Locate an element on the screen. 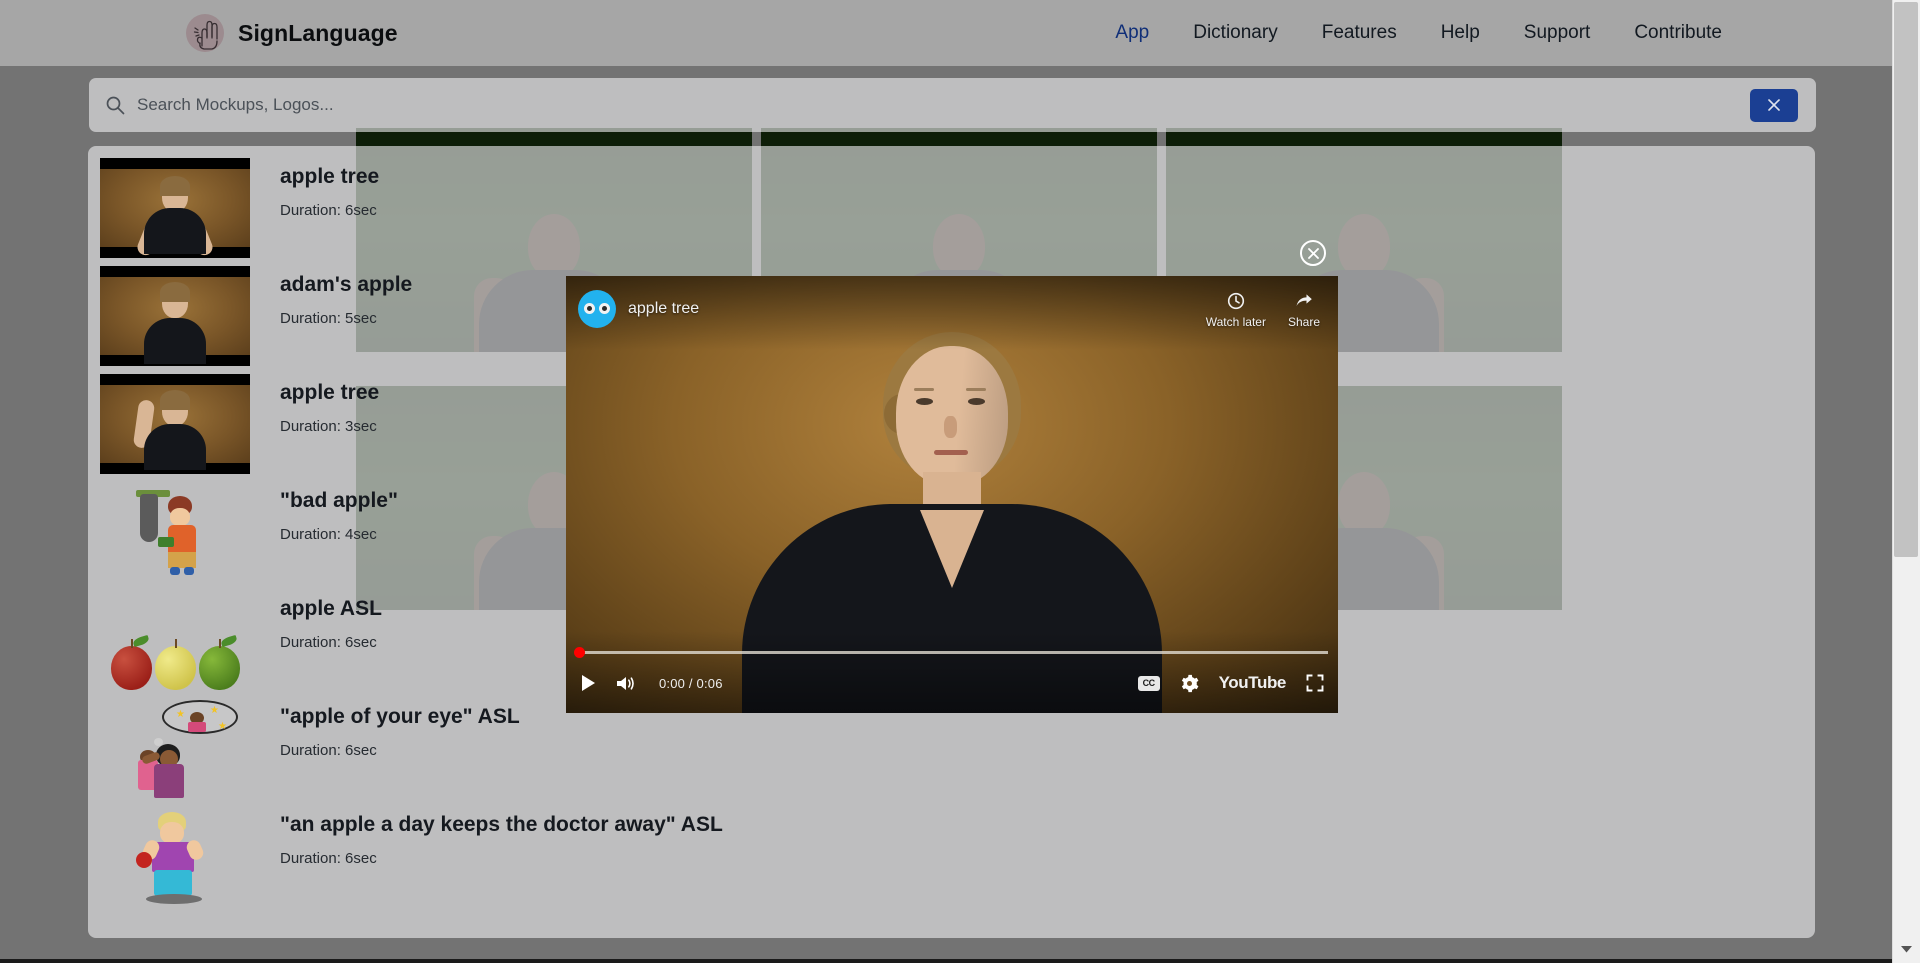 This screenshot has height=963, width=1920. share-label: Share is located at coordinates (1303, 322).